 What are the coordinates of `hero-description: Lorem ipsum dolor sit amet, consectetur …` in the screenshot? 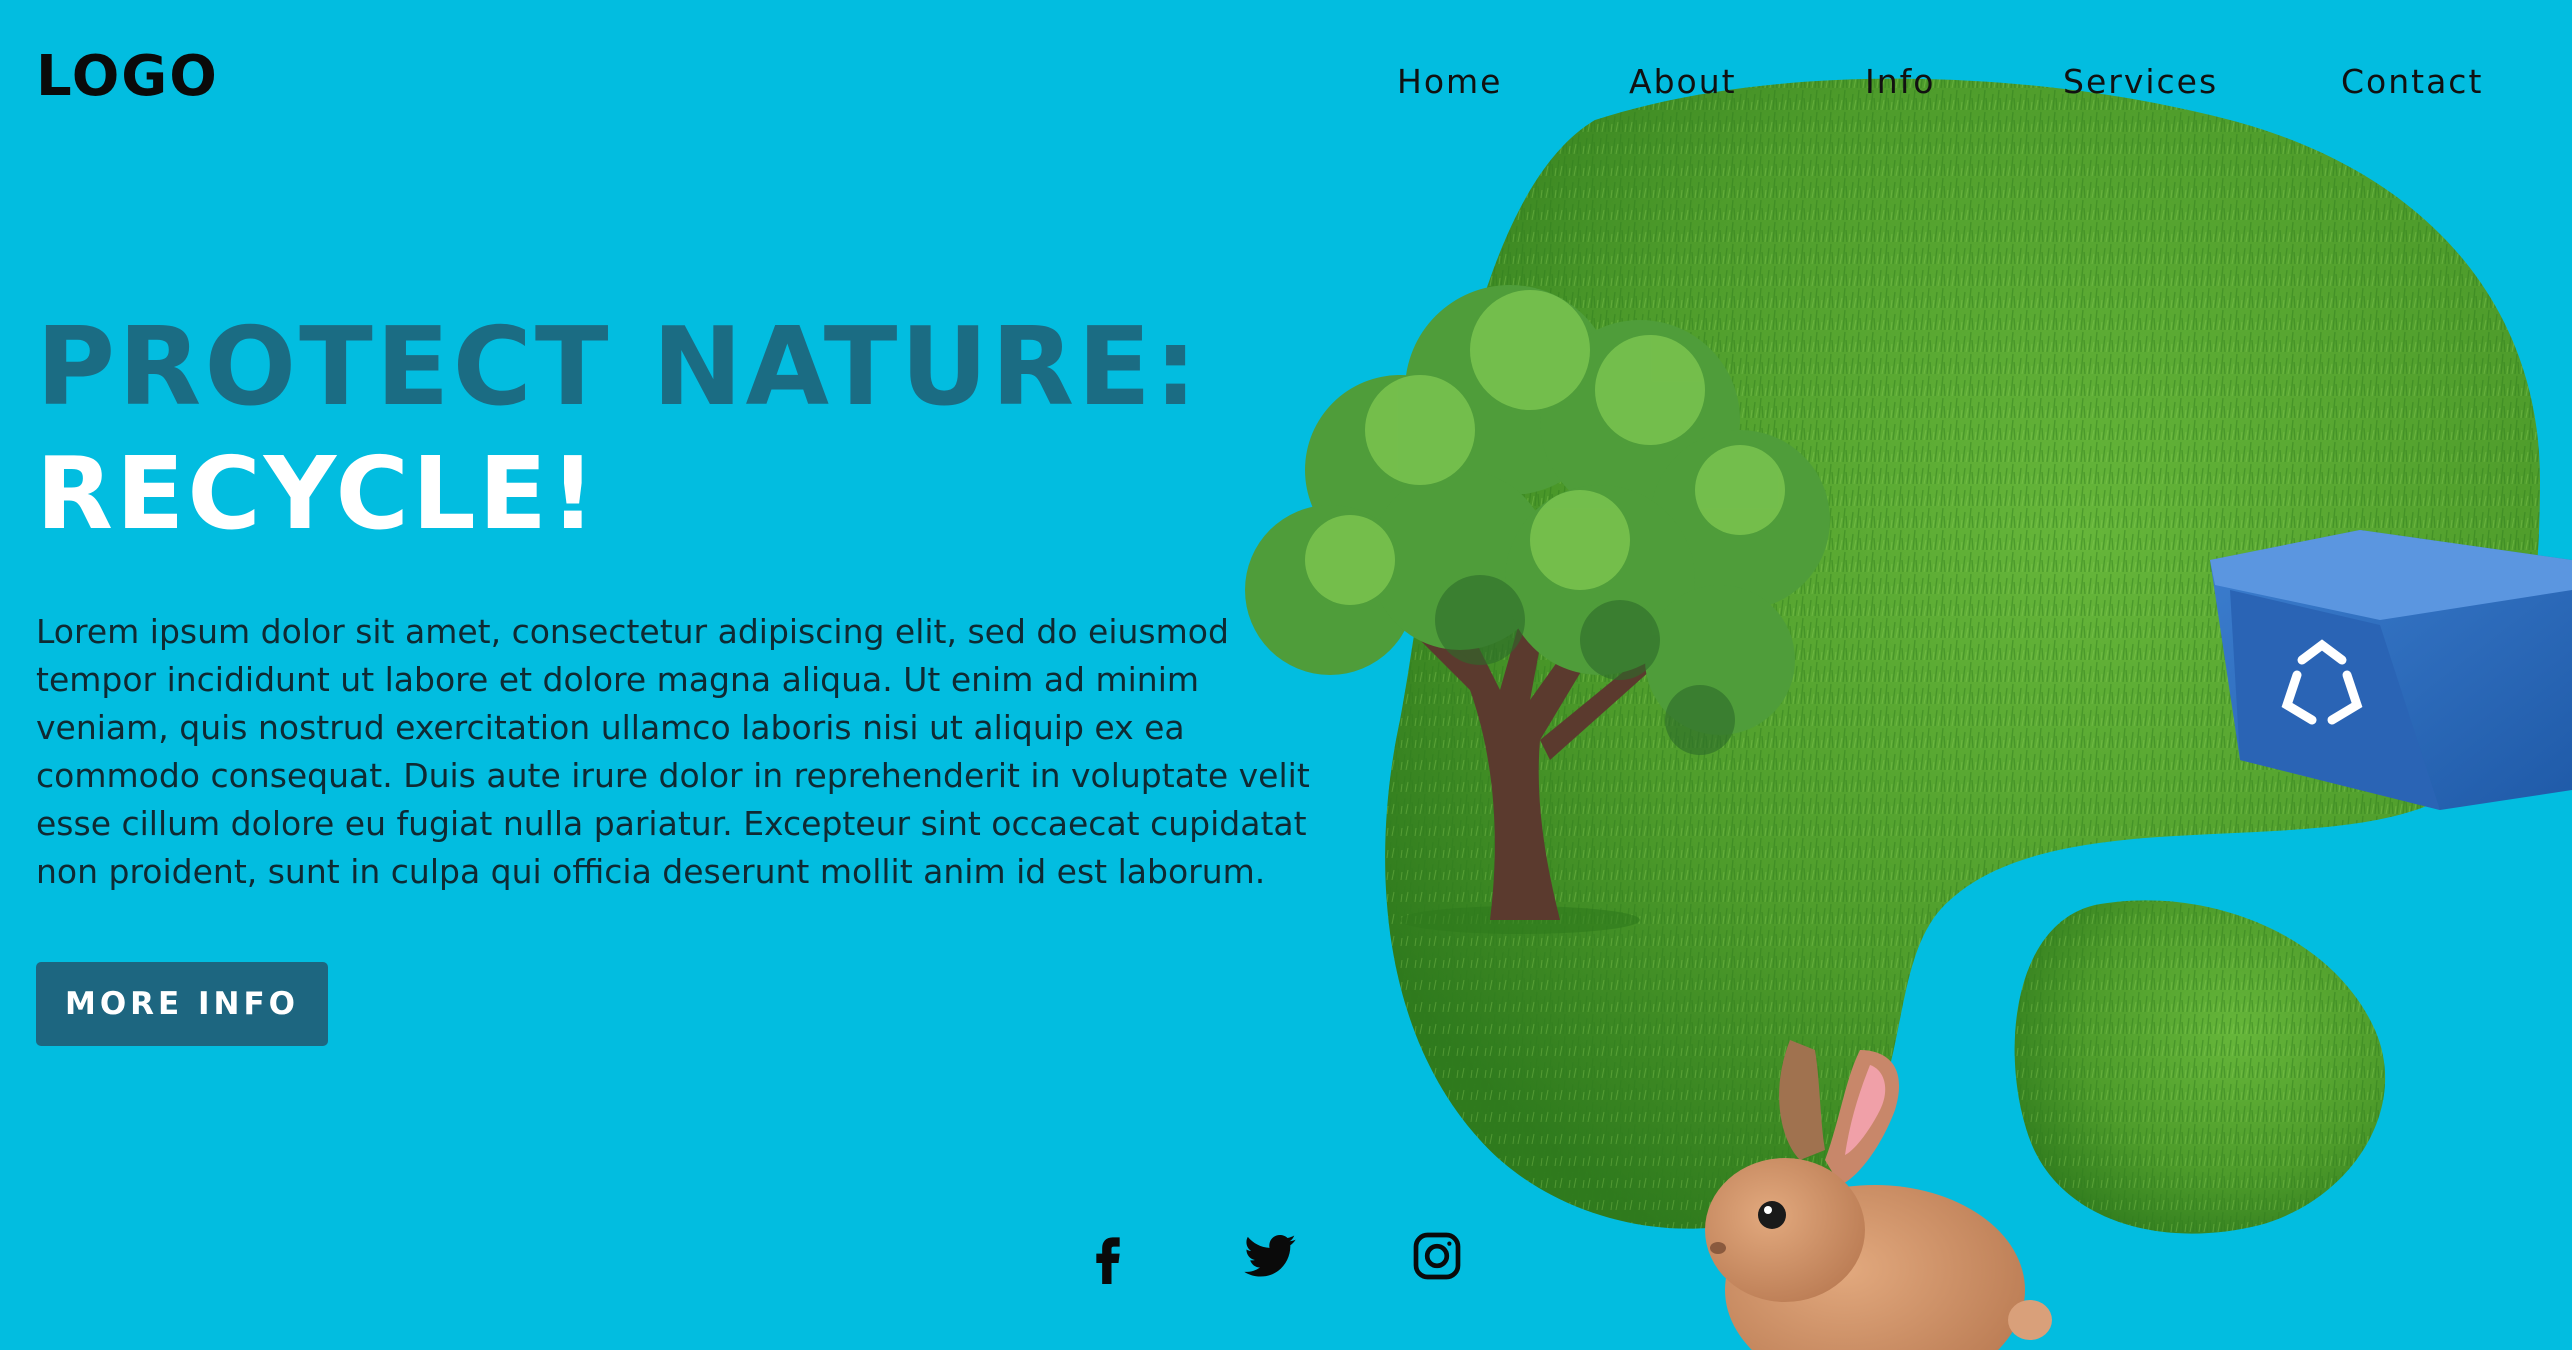 It's located at (673, 751).